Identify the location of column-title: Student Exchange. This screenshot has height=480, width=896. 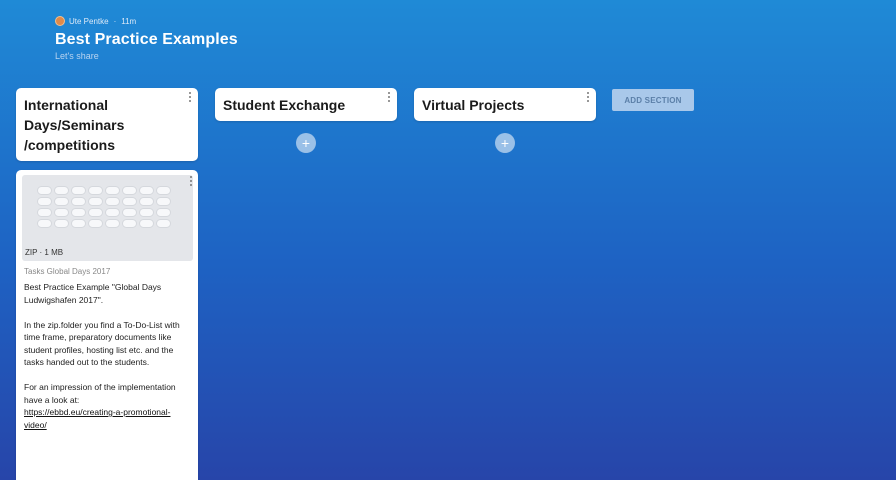
(284, 105).